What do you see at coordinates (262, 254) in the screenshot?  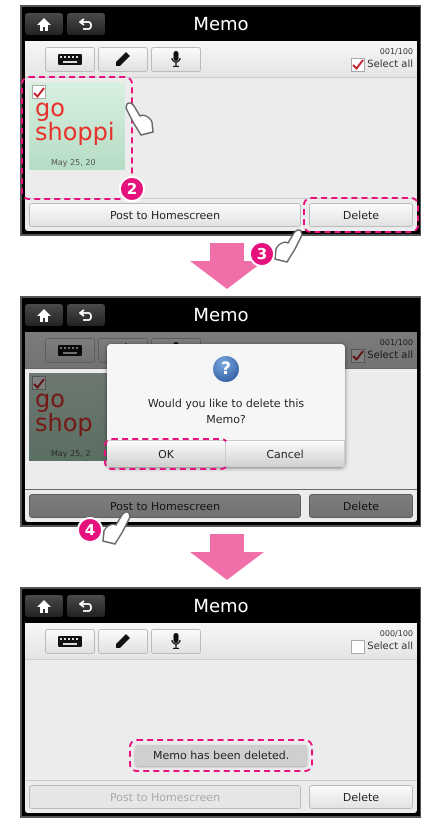 I see `step-badge: 3` at bounding box center [262, 254].